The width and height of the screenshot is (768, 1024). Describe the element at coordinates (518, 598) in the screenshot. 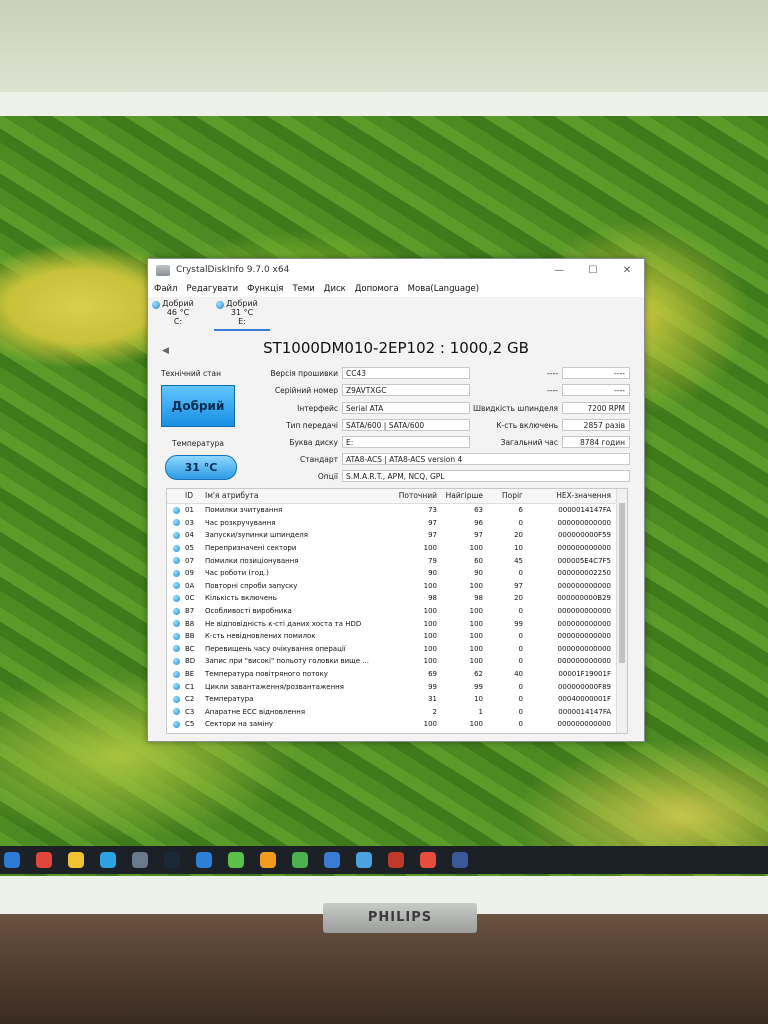

I see `attr-threshold: 20` at that location.